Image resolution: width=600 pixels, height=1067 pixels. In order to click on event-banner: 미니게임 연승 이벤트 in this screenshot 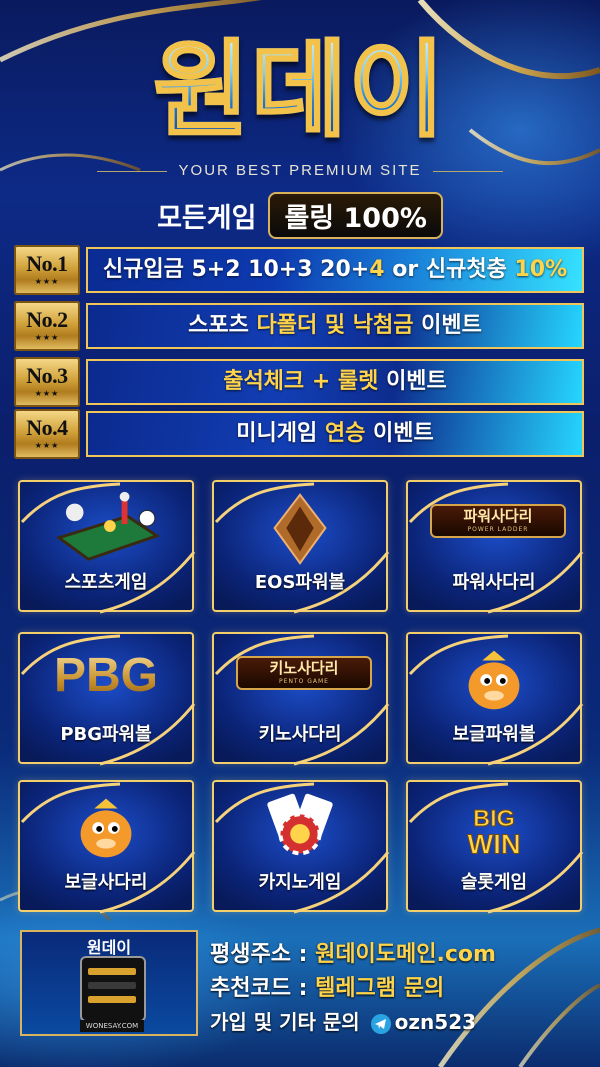, I will do `click(335, 434)`.